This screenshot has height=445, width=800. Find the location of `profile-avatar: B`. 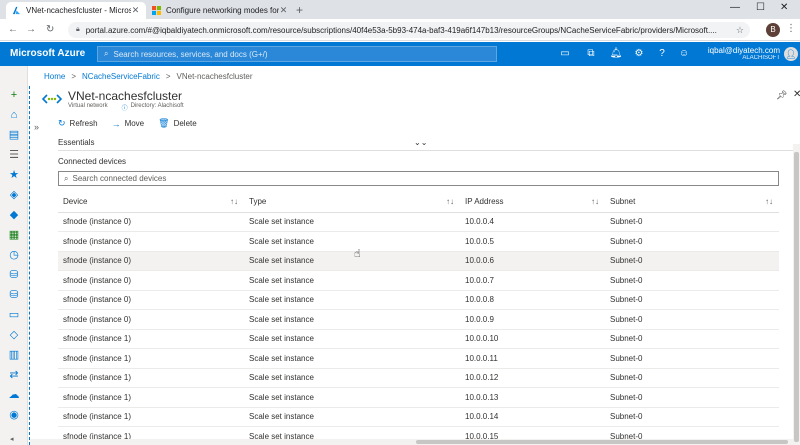

profile-avatar: B is located at coordinates (773, 30).